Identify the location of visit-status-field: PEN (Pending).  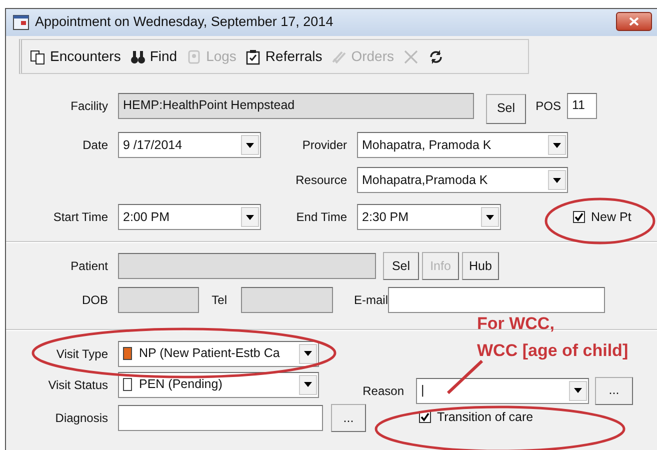
(218, 385).